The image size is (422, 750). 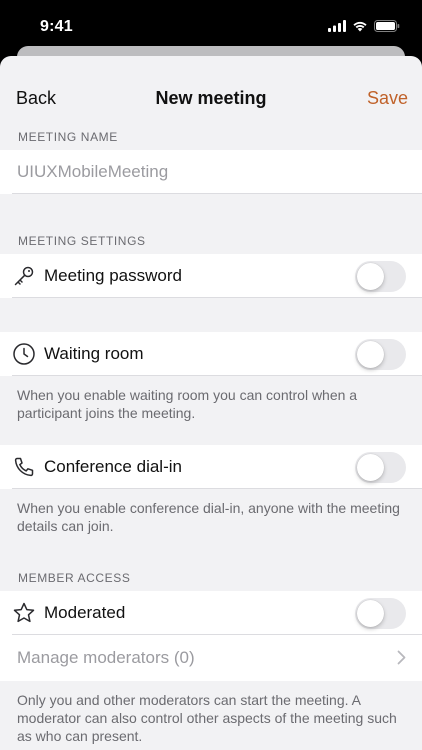 I want to click on clock-icon, so click(x=24, y=354).